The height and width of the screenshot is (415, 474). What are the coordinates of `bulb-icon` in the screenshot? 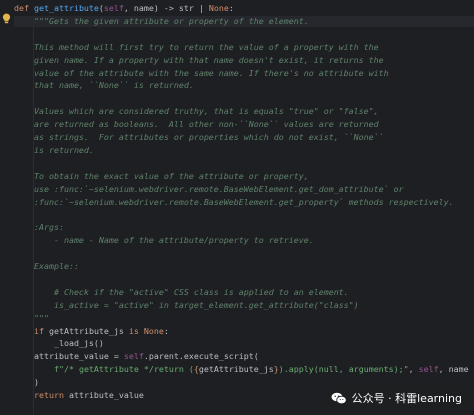 It's located at (6, 18).